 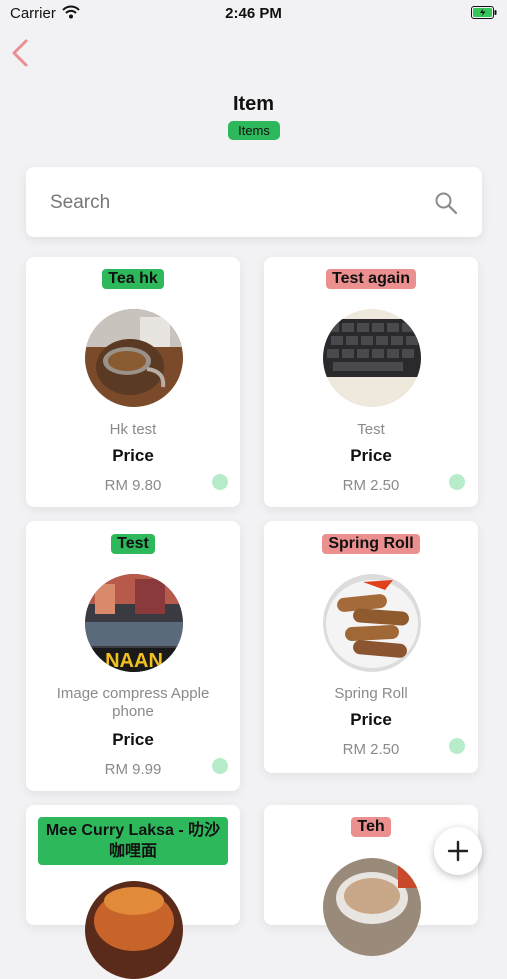 I want to click on item-name-badge: Tea hk, so click(x=133, y=279).